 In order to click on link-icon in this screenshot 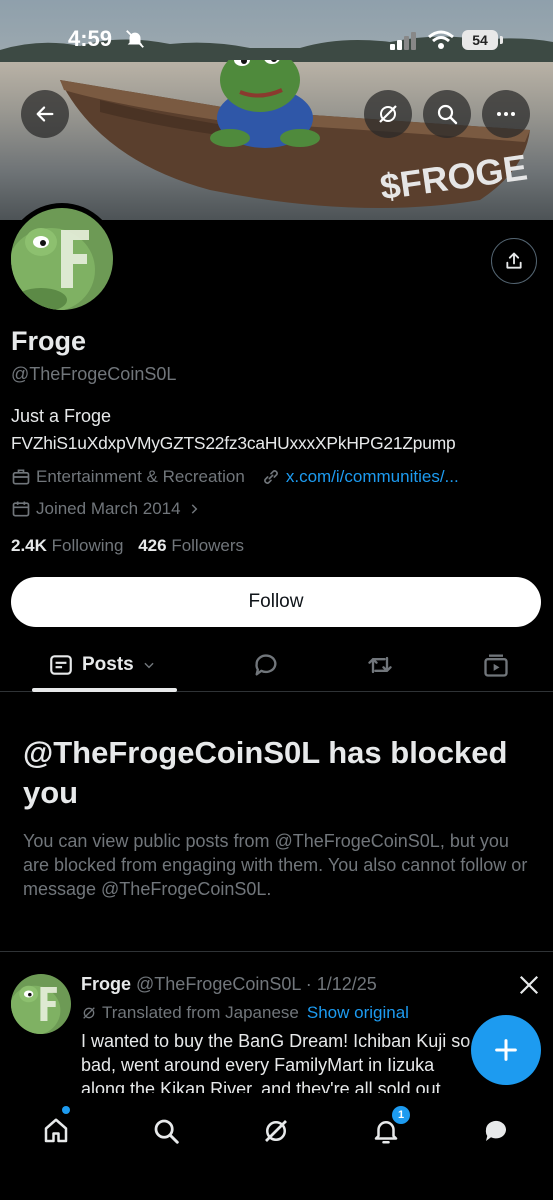, I will do `click(271, 477)`.